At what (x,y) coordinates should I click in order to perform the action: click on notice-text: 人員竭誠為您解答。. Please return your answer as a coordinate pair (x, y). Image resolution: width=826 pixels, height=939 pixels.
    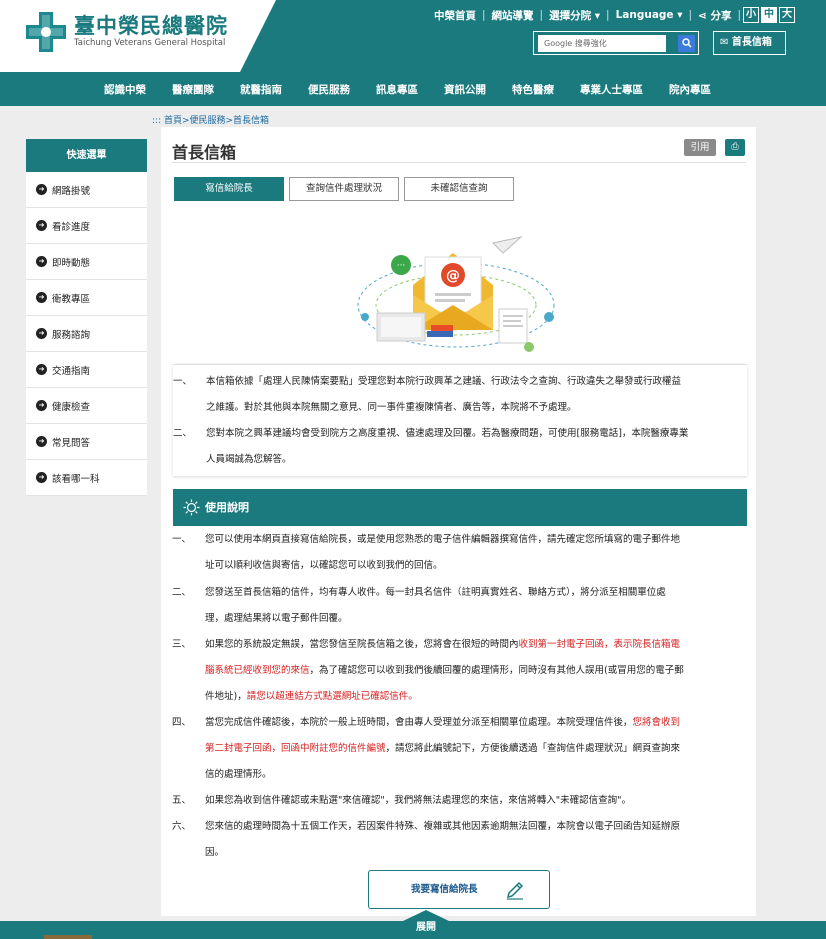
    Looking at the image, I should click on (249, 459).